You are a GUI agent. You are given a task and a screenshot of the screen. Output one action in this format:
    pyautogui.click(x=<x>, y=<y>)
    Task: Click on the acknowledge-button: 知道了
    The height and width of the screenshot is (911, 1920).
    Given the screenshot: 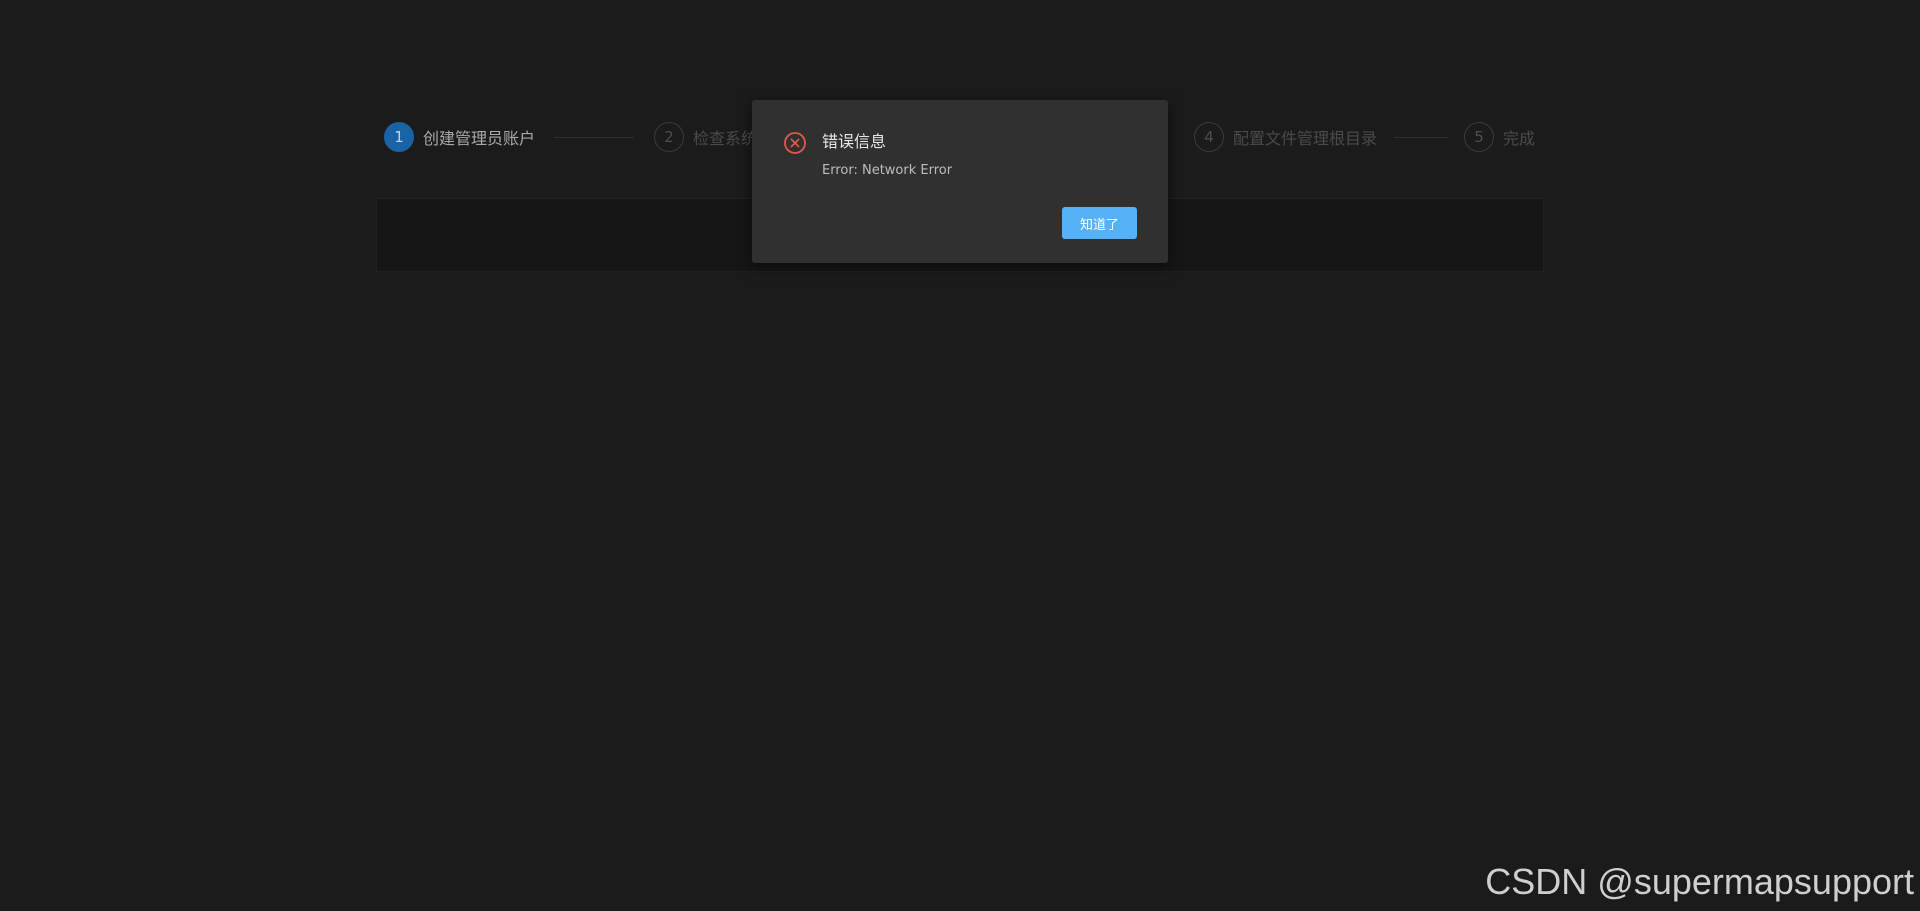 What is the action you would take?
    pyautogui.click(x=1099, y=223)
    